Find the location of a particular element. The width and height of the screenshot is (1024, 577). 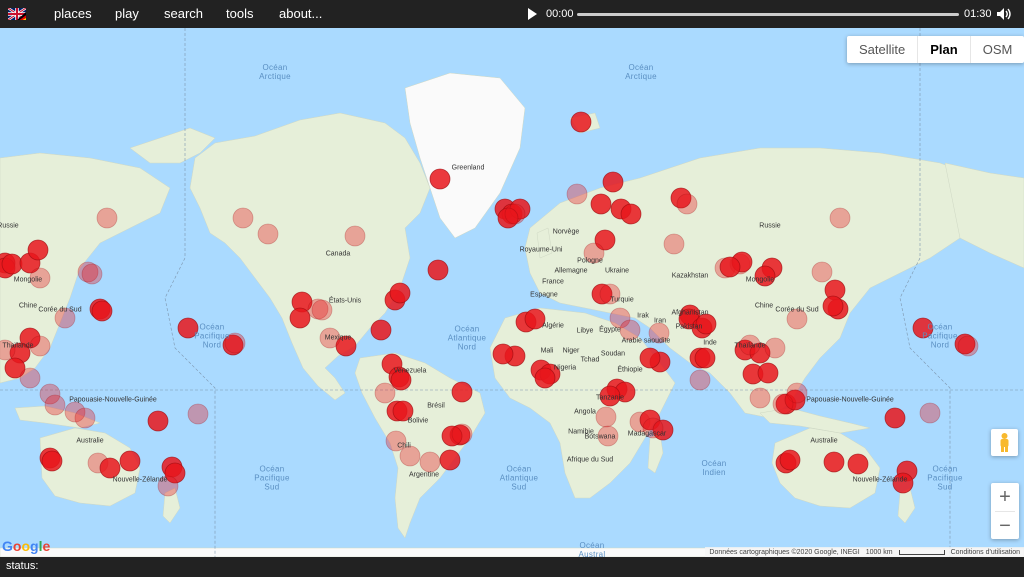

menu-play: play is located at coordinates (127, 13).